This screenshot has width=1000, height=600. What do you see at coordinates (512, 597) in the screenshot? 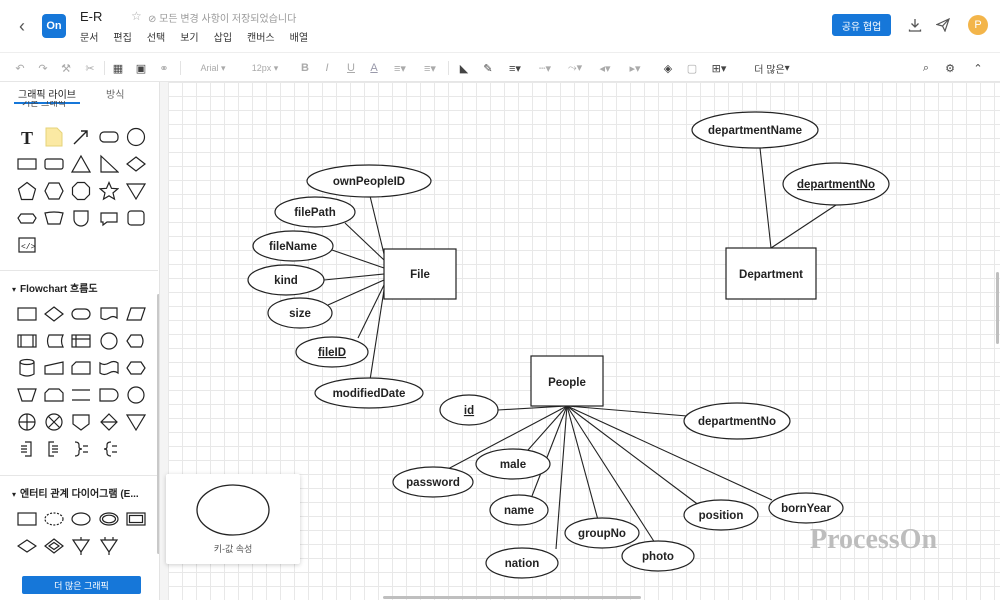
I see `horizontal-scrollbar` at bounding box center [512, 597].